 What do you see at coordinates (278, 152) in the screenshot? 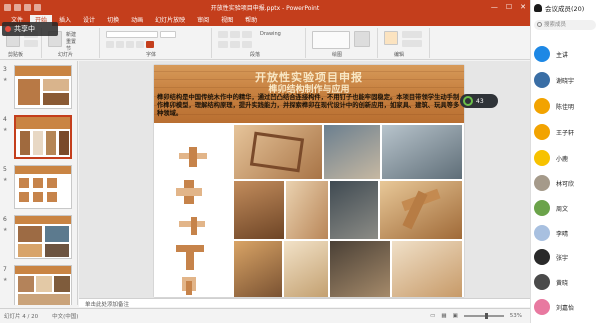
I see `photo-lattice-box` at bounding box center [278, 152].